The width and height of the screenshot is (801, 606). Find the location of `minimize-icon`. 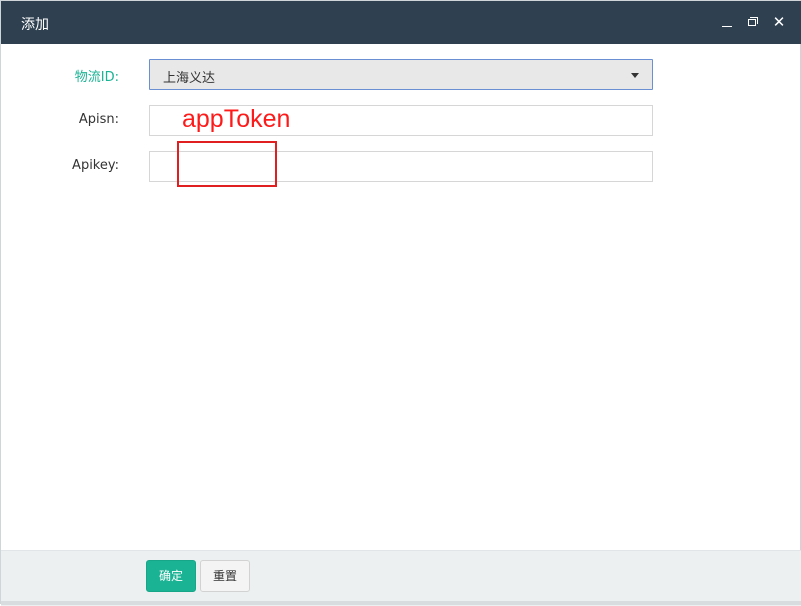

minimize-icon is located at coordinates (727, 22).